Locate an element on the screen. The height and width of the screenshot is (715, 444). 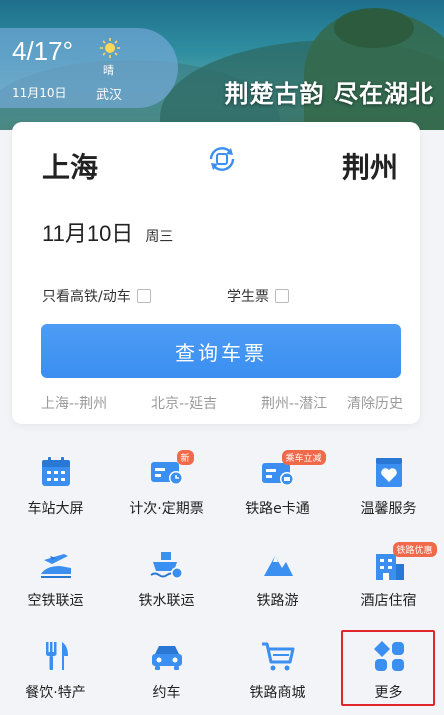
new-badge: 新 is located at coordinates (185, 457).